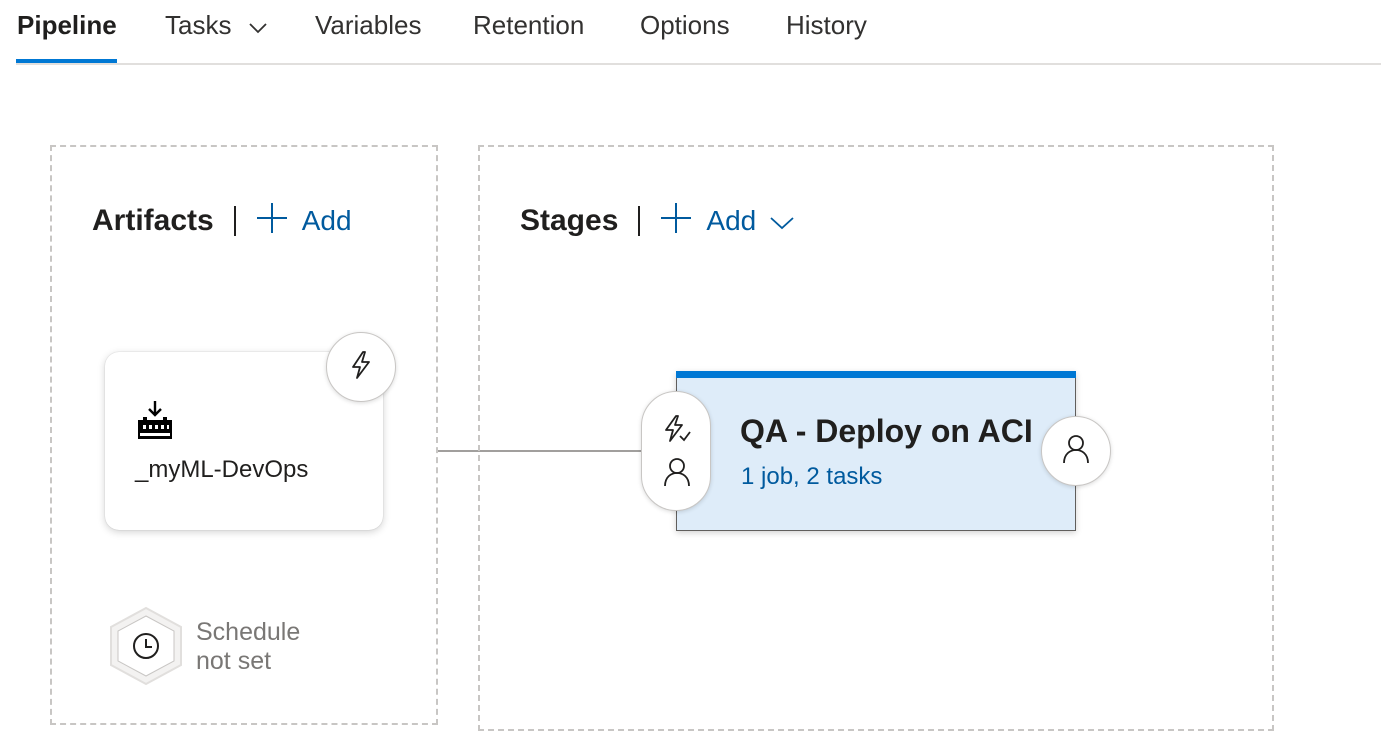 The width and height of the screenshot is (1381, 753). I want to click on post-deployment-approvers-button, so click(1076, 451).